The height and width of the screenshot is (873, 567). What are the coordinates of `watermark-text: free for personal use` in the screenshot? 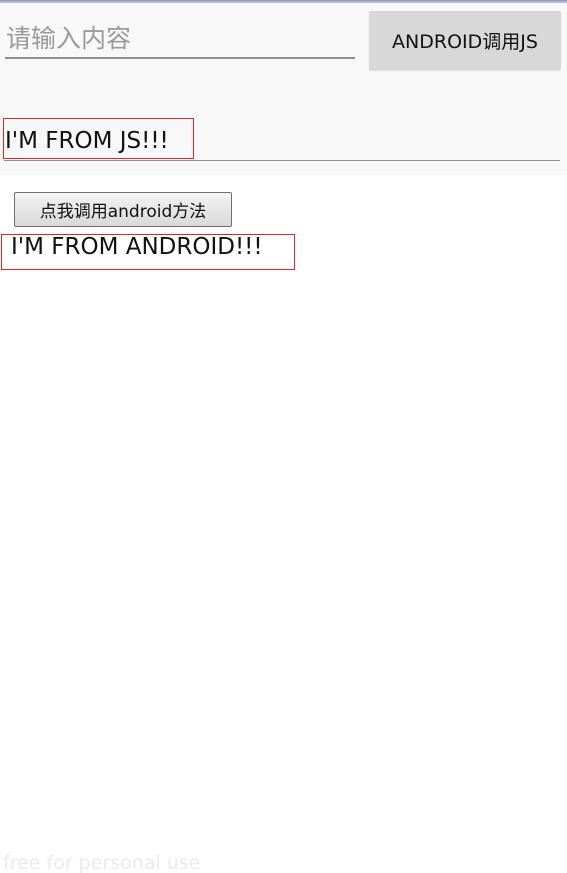 It's located at (102, 862).